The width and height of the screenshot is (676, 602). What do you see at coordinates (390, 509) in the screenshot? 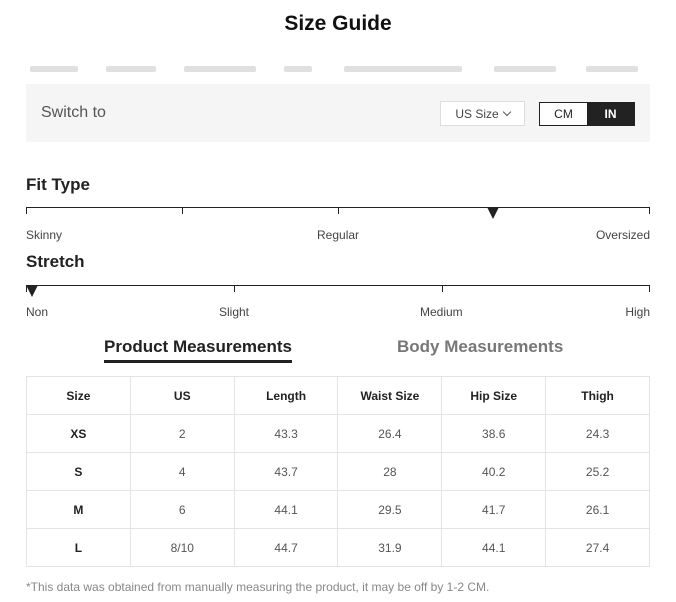
I see `table-cell: 29.5` at bounding box center [390, 509].